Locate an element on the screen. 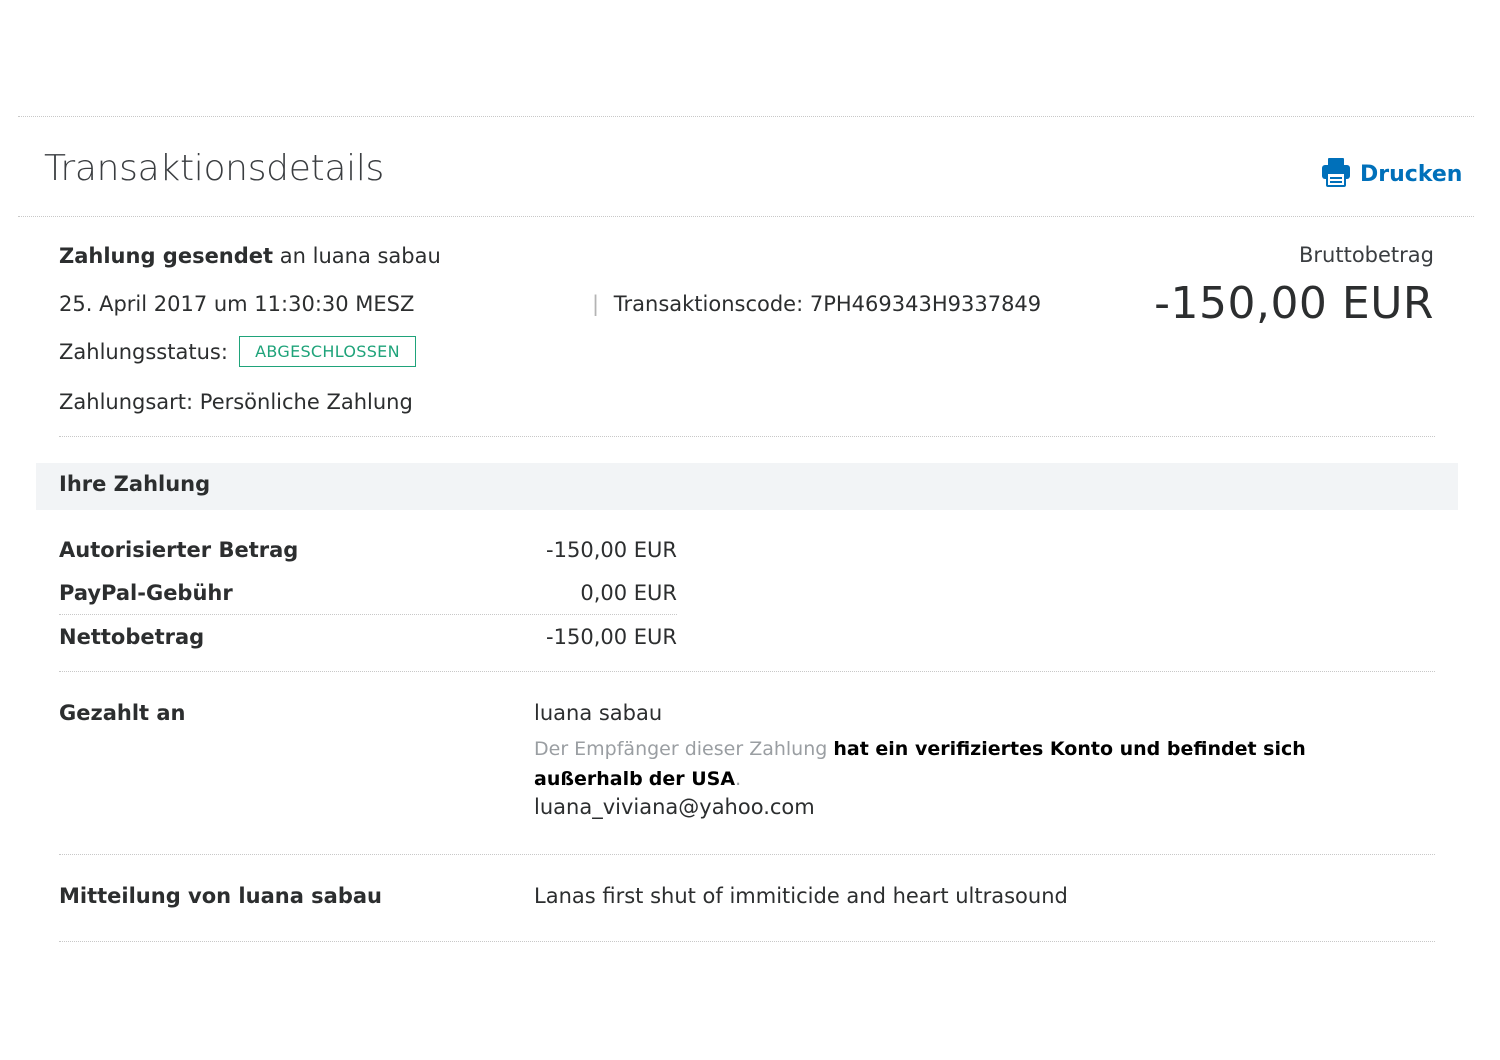  status-label: Zahlungsstatus: is located at coordinates (143, 352).